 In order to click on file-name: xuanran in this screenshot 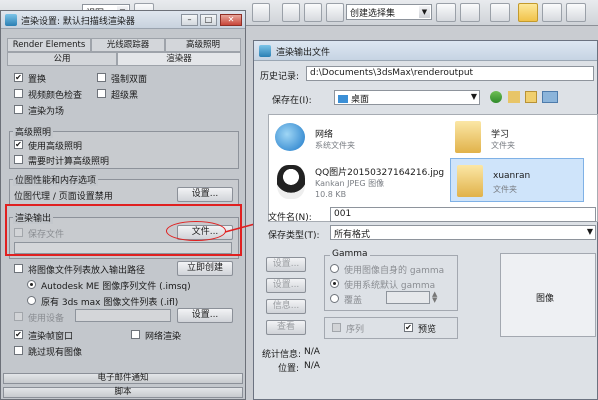, I will do `click(512, 176)`.